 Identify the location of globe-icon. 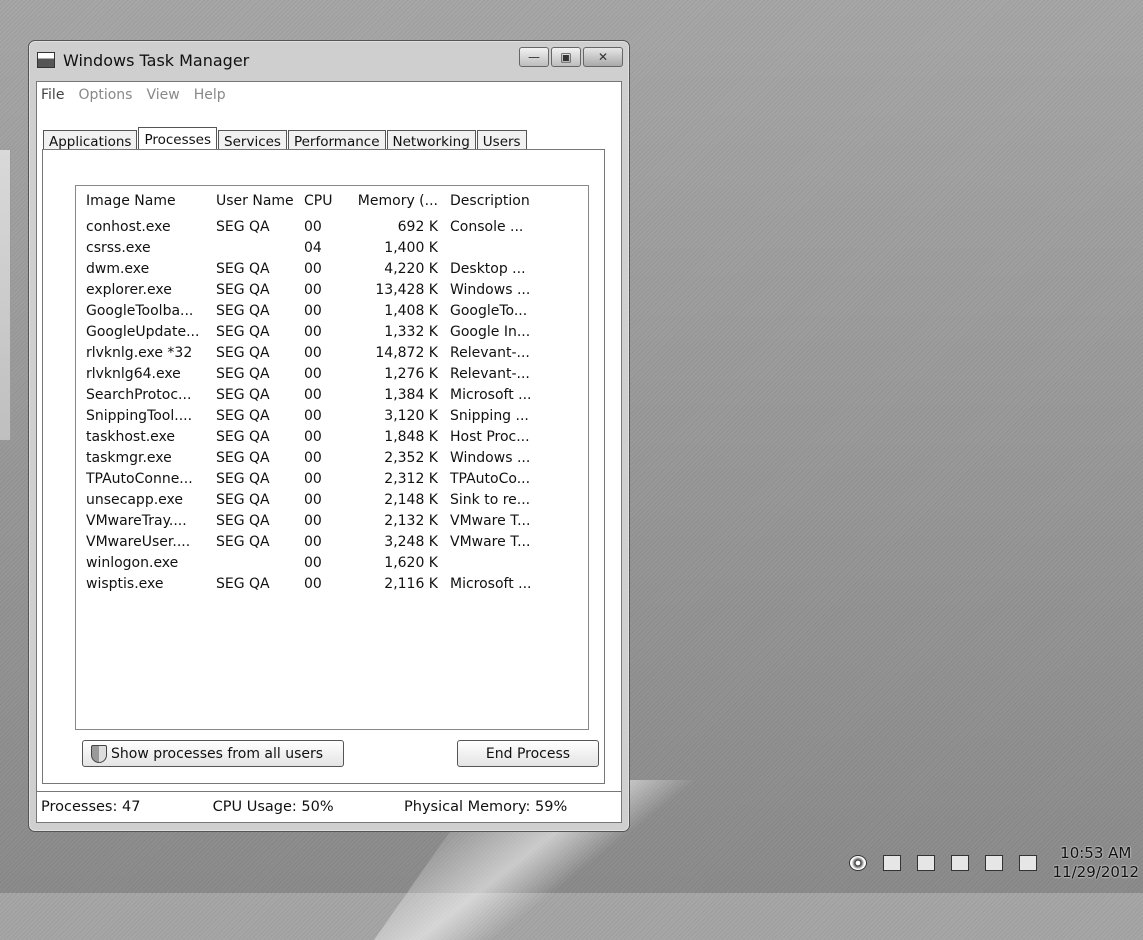
(857, 863).